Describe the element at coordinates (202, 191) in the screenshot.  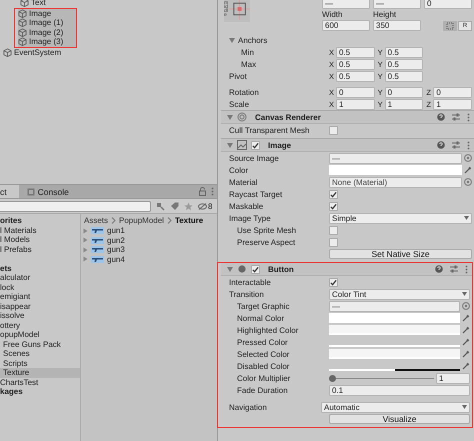
I see `lock-icon` at that location.